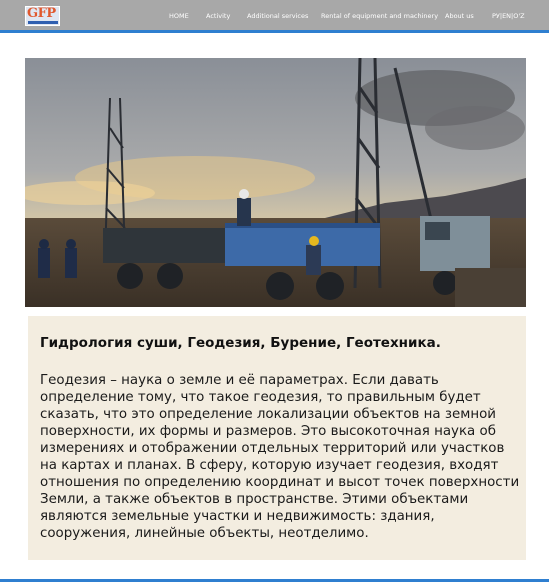 The height and width of the screenshot is (582, 549). Describe the element at coordinates (459, 16) in the screenshot. I see `nav-about-link: About us` at that location.